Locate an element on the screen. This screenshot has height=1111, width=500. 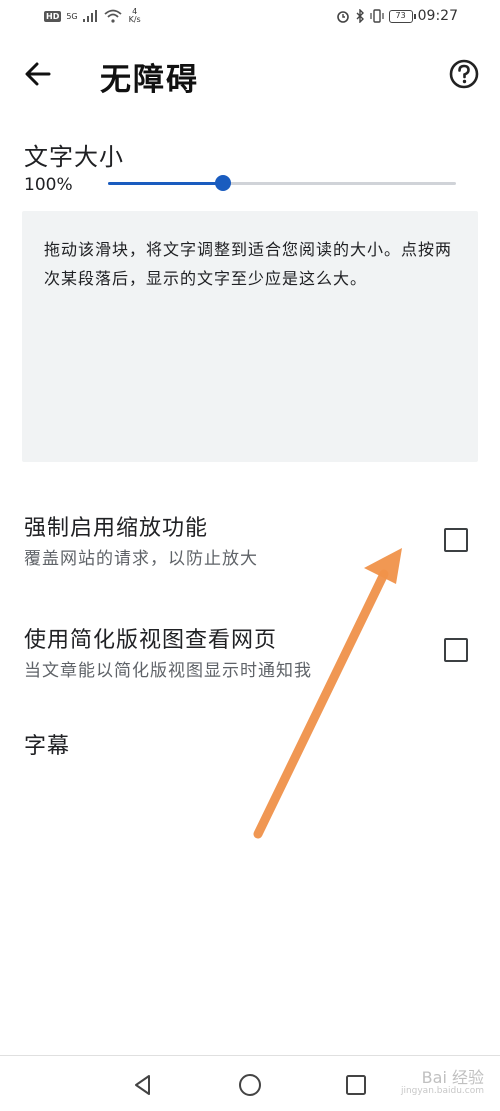
nav-back-button is located at coordinates (143, 1085).